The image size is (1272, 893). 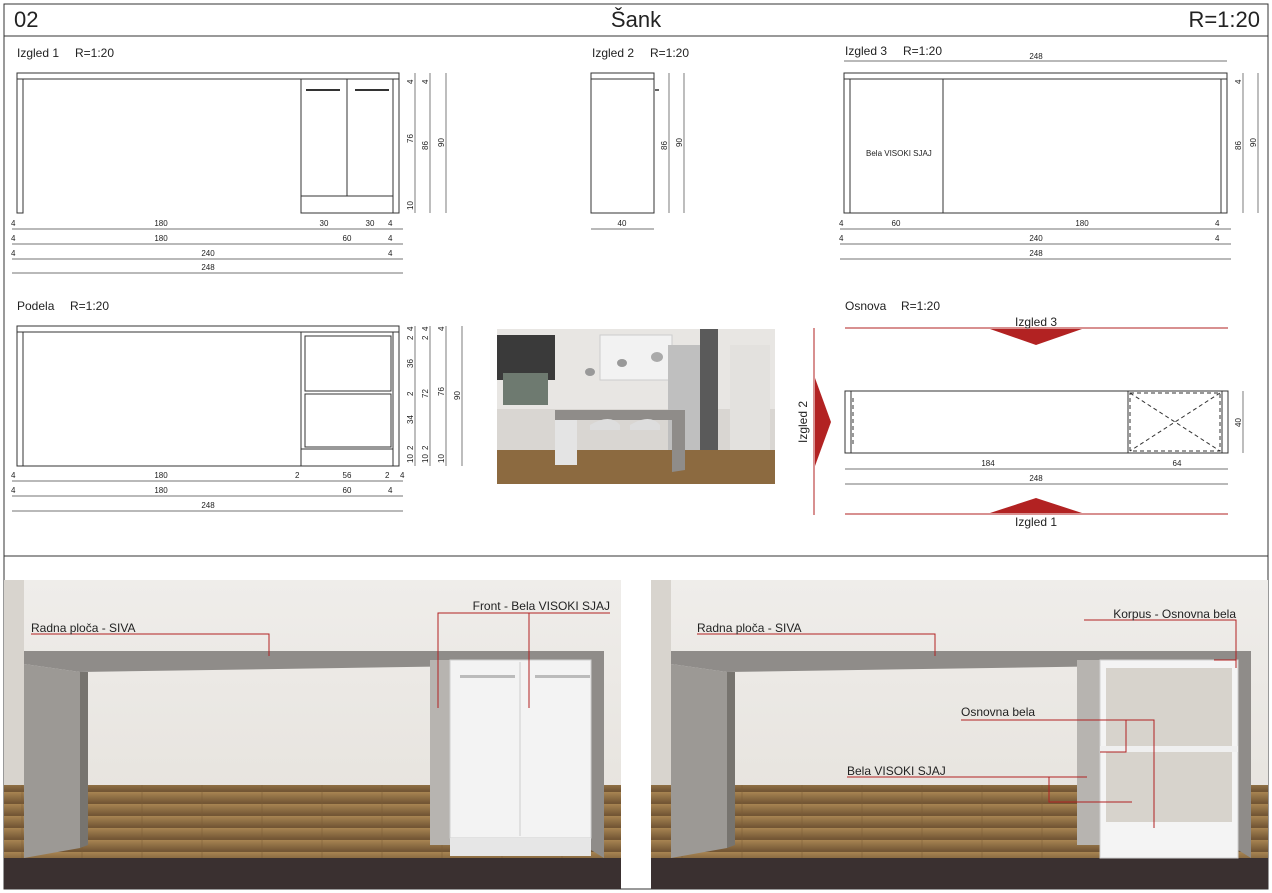 I want to click on osnova-title: Osnova, so click(x=866, y=306).